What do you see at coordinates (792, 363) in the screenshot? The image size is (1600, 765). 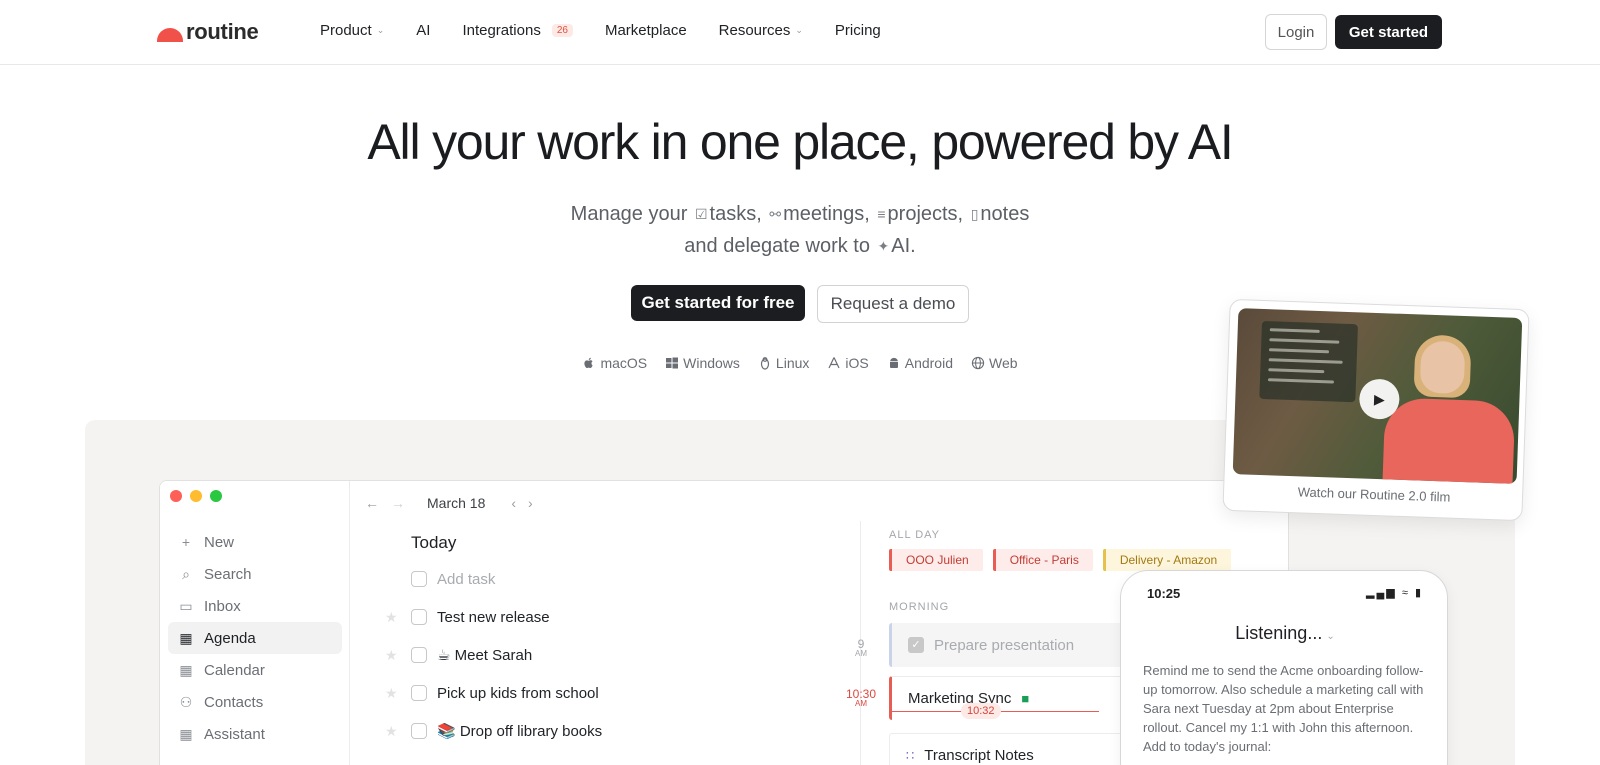 I see `platform-label: Linux` at bounding box center [792, 363].